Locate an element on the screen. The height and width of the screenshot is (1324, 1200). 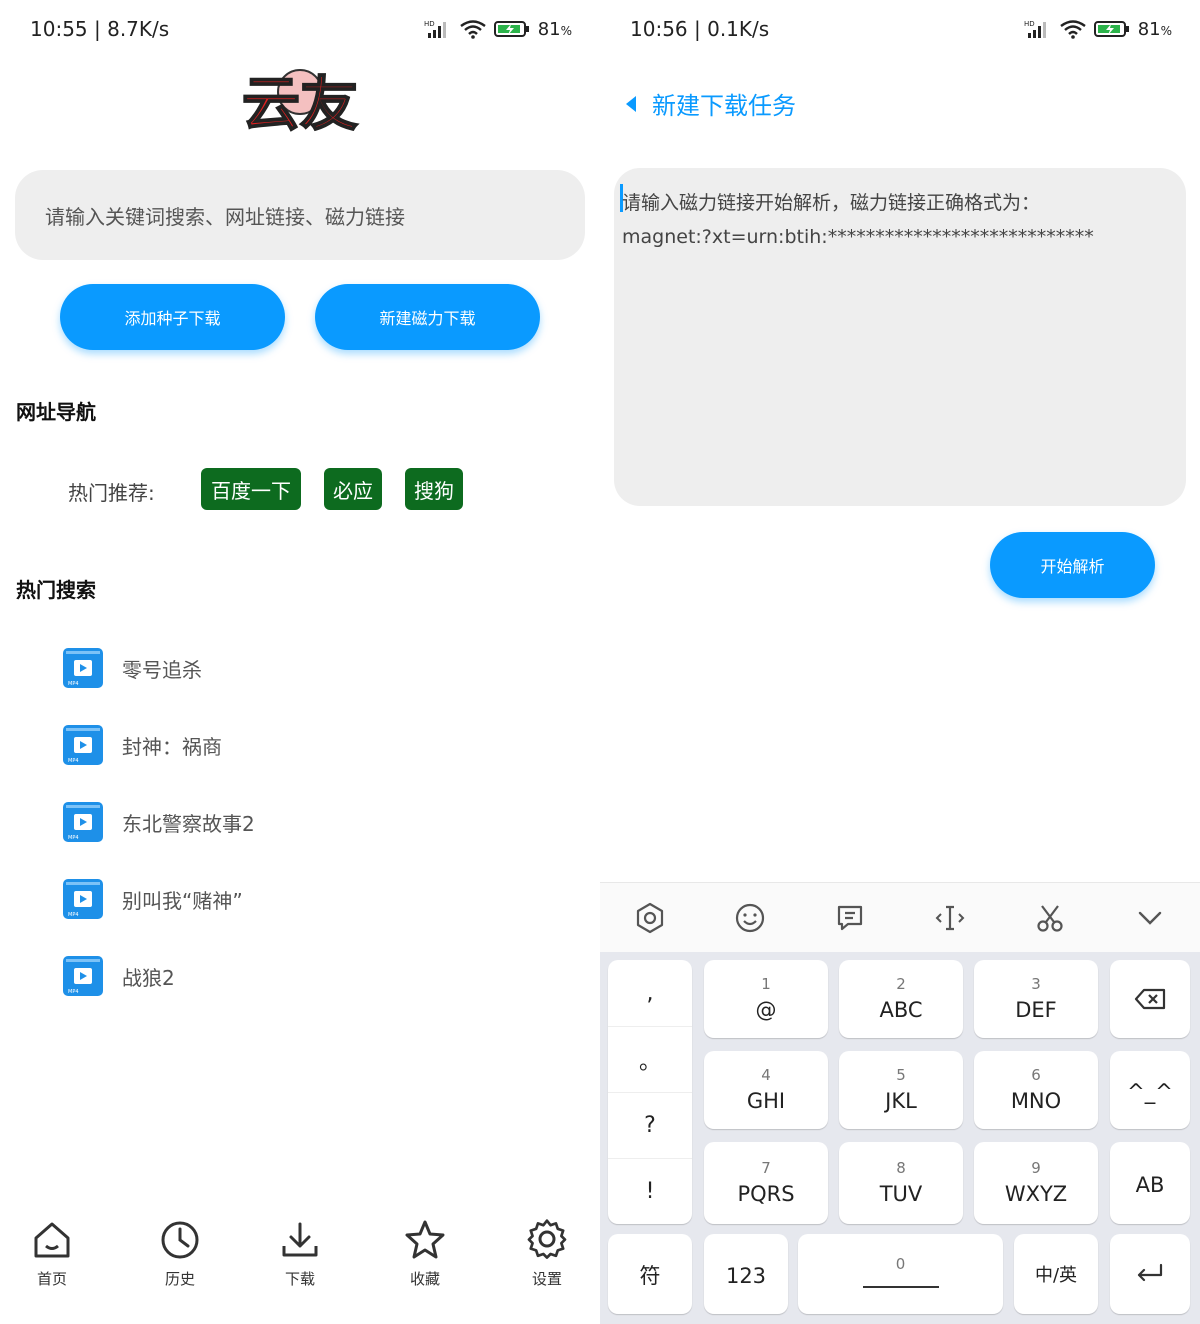
bottom-nav: 首页 历史 下载 收藏 设置 is located at coordinates (300, 1268).